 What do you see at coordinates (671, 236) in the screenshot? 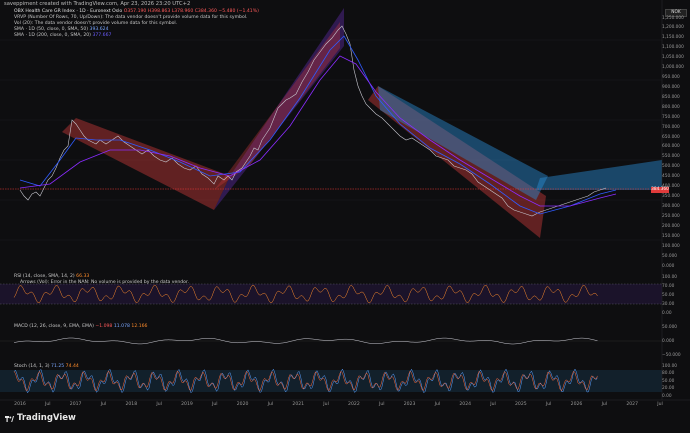
I see `price-axis-label: 150.000` at bounding box center [671, 236].